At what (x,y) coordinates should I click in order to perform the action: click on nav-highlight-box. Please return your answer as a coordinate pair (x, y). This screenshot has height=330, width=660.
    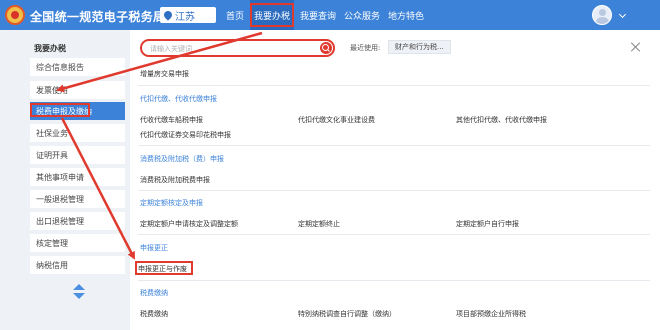
    Looking at the image, I should click on (272, 15).